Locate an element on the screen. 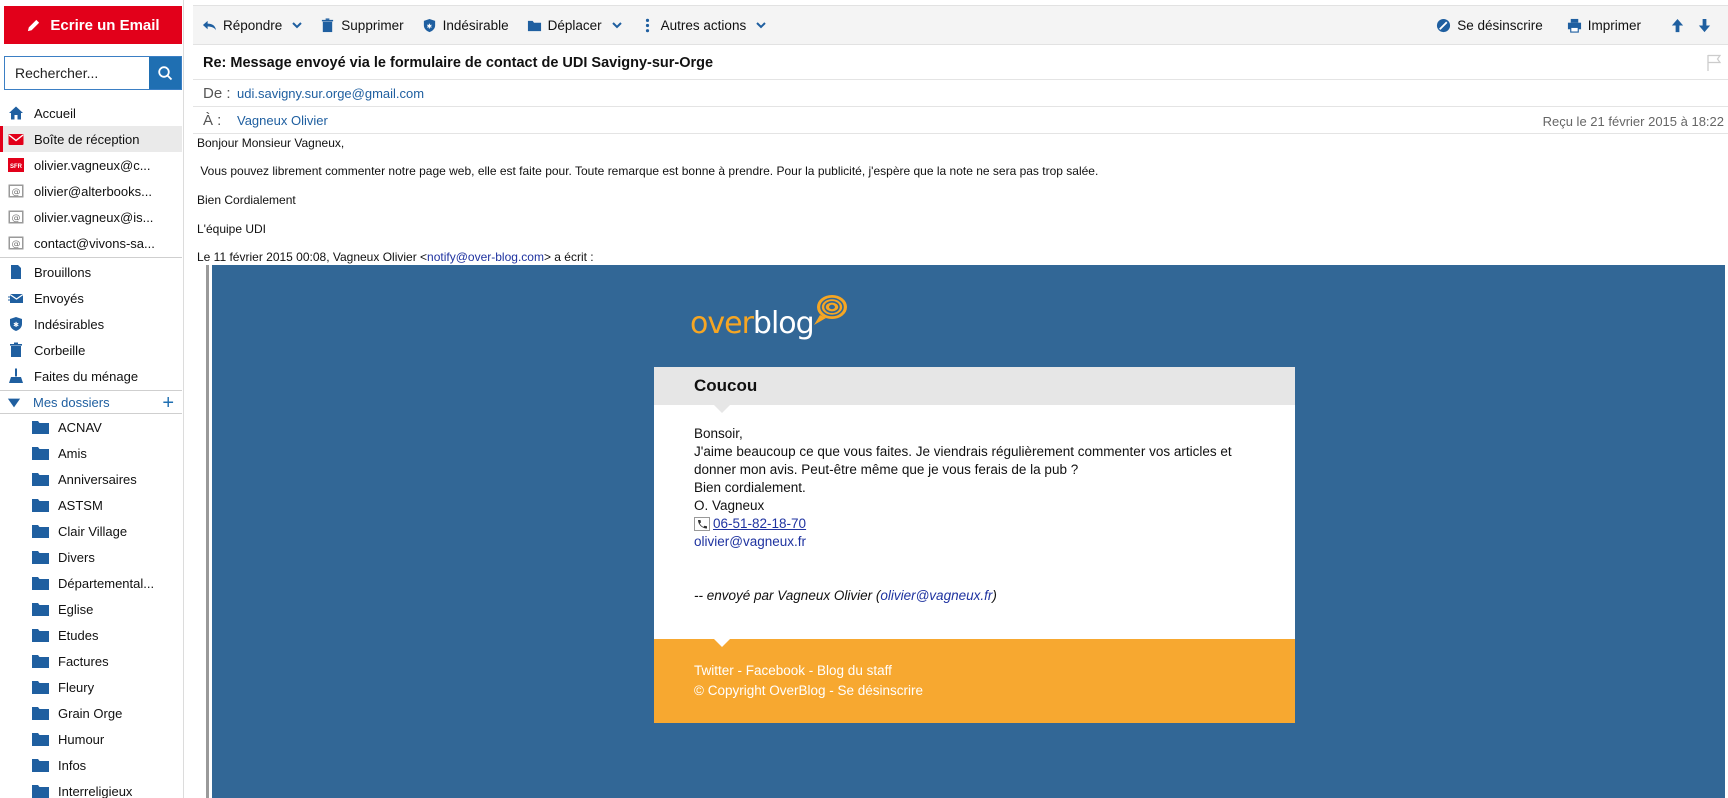  sidebar-item-spam: ✱ Indésirables is located at coordinates (91, 324).